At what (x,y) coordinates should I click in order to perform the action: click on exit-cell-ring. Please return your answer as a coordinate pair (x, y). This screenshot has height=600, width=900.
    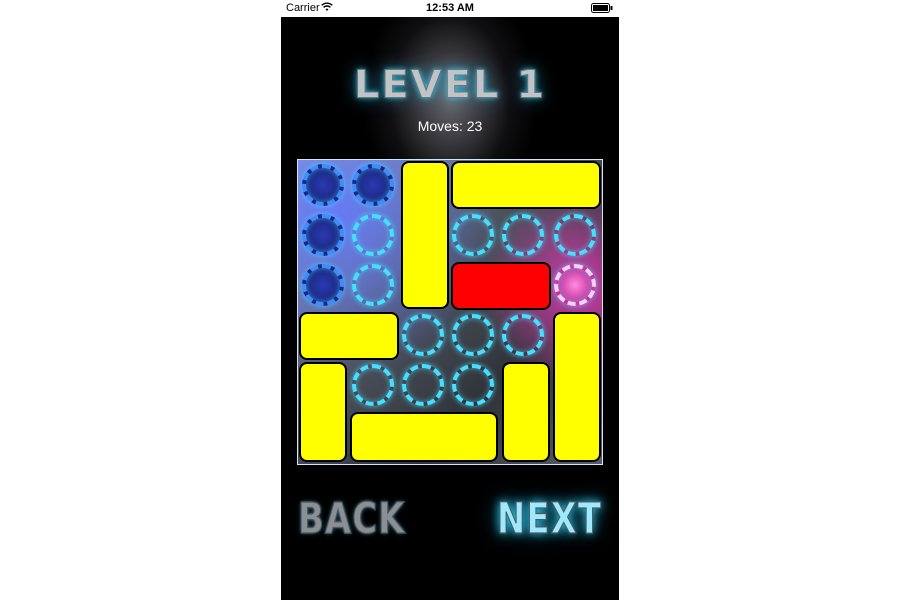
    Looking at the image, I should click on (575, 285).